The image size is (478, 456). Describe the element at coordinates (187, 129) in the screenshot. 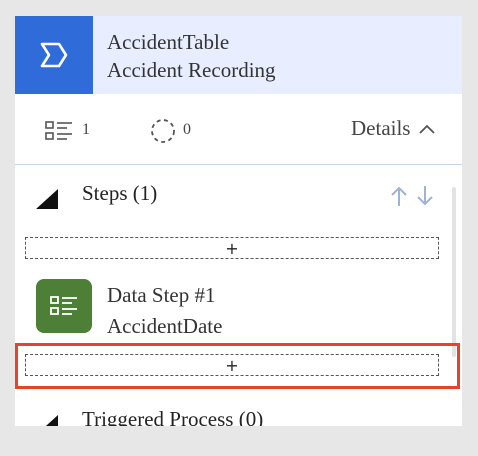

I see `processes-count: 0` at that location.